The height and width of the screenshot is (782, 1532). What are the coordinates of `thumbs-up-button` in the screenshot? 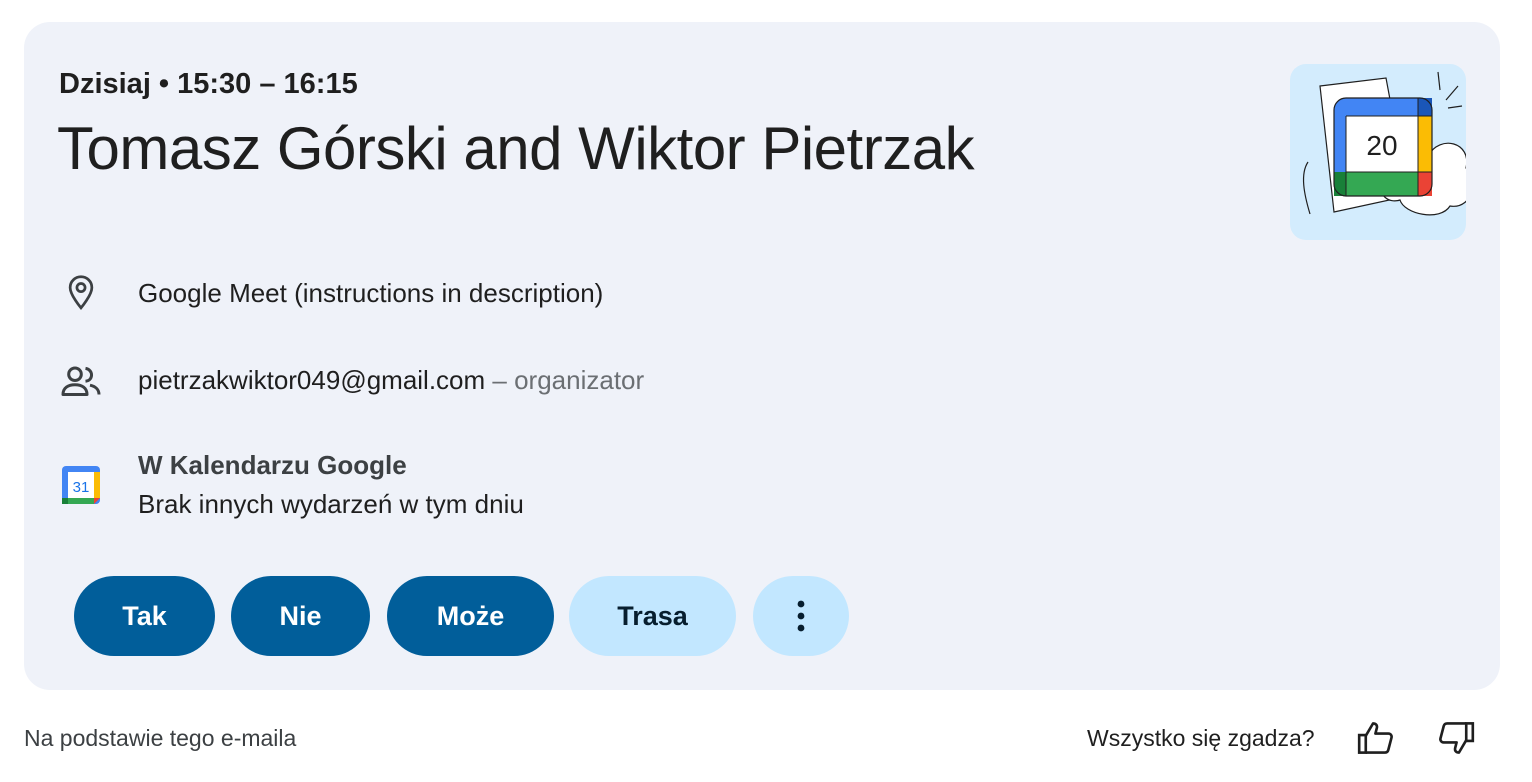 It's located at (1376, 738).